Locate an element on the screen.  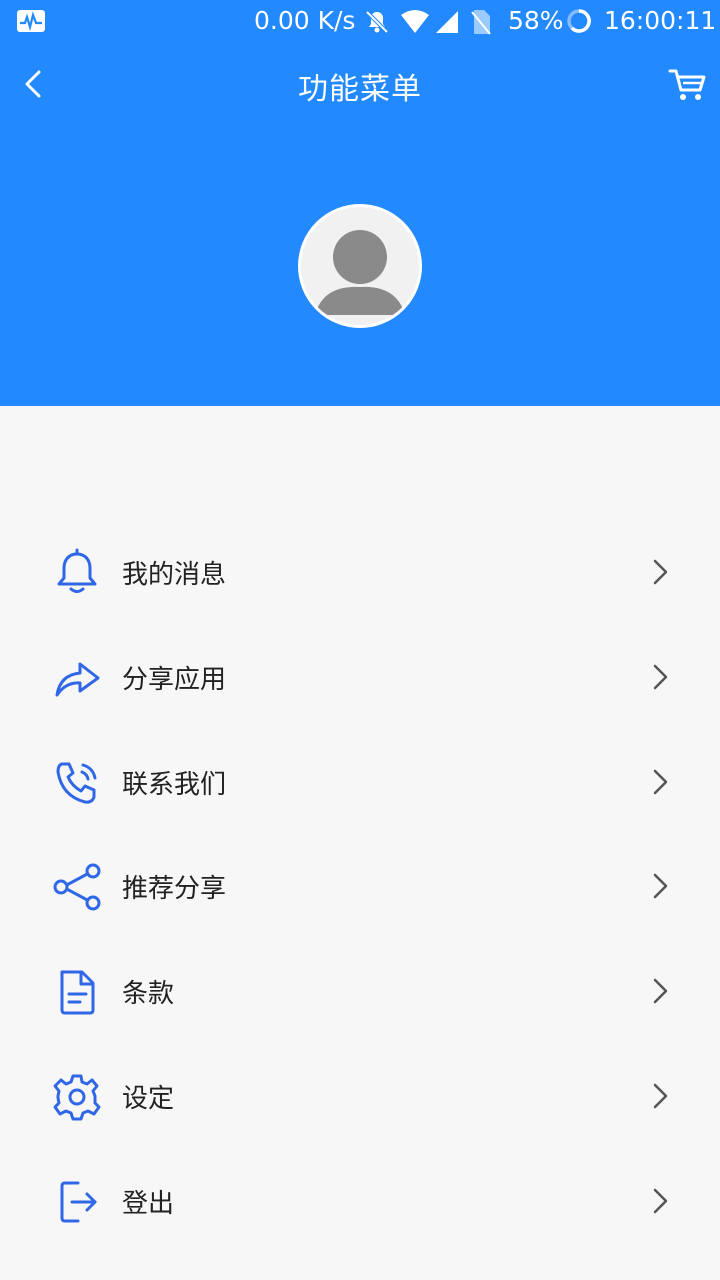
phone-icon is located at coordinates (76, 783).